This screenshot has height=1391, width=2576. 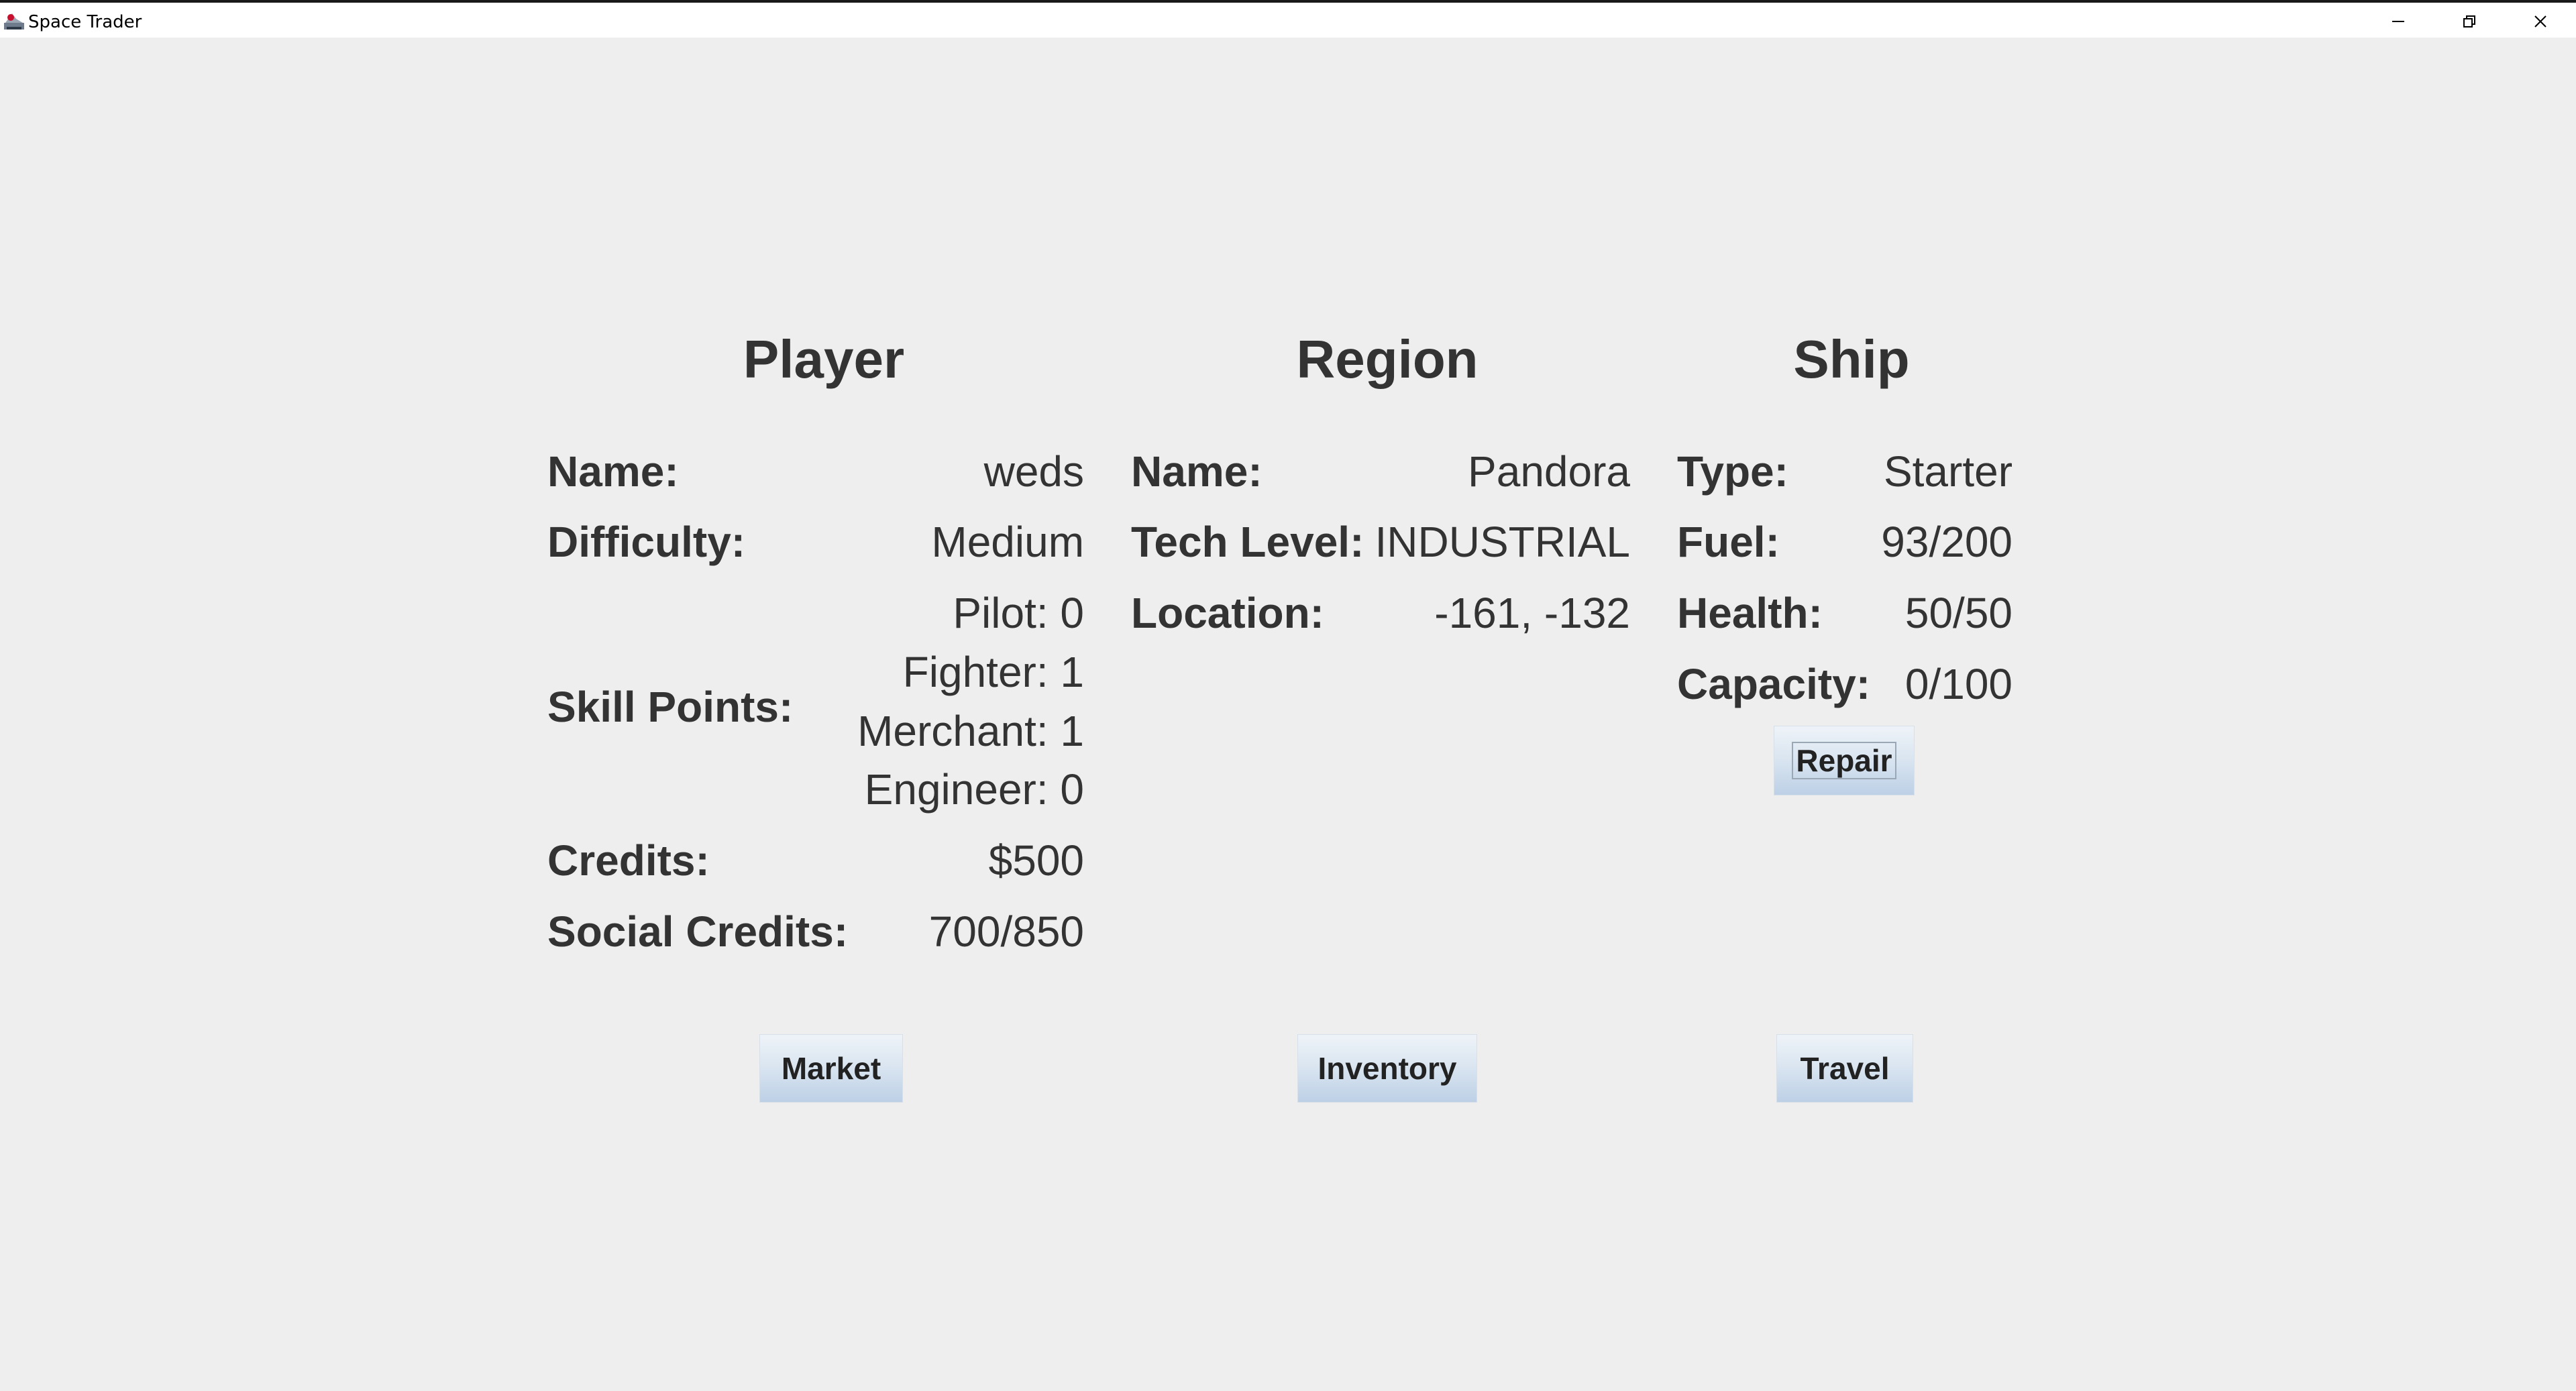 I want to click on location-value: -161, -132, so click(x=1532, y=613).